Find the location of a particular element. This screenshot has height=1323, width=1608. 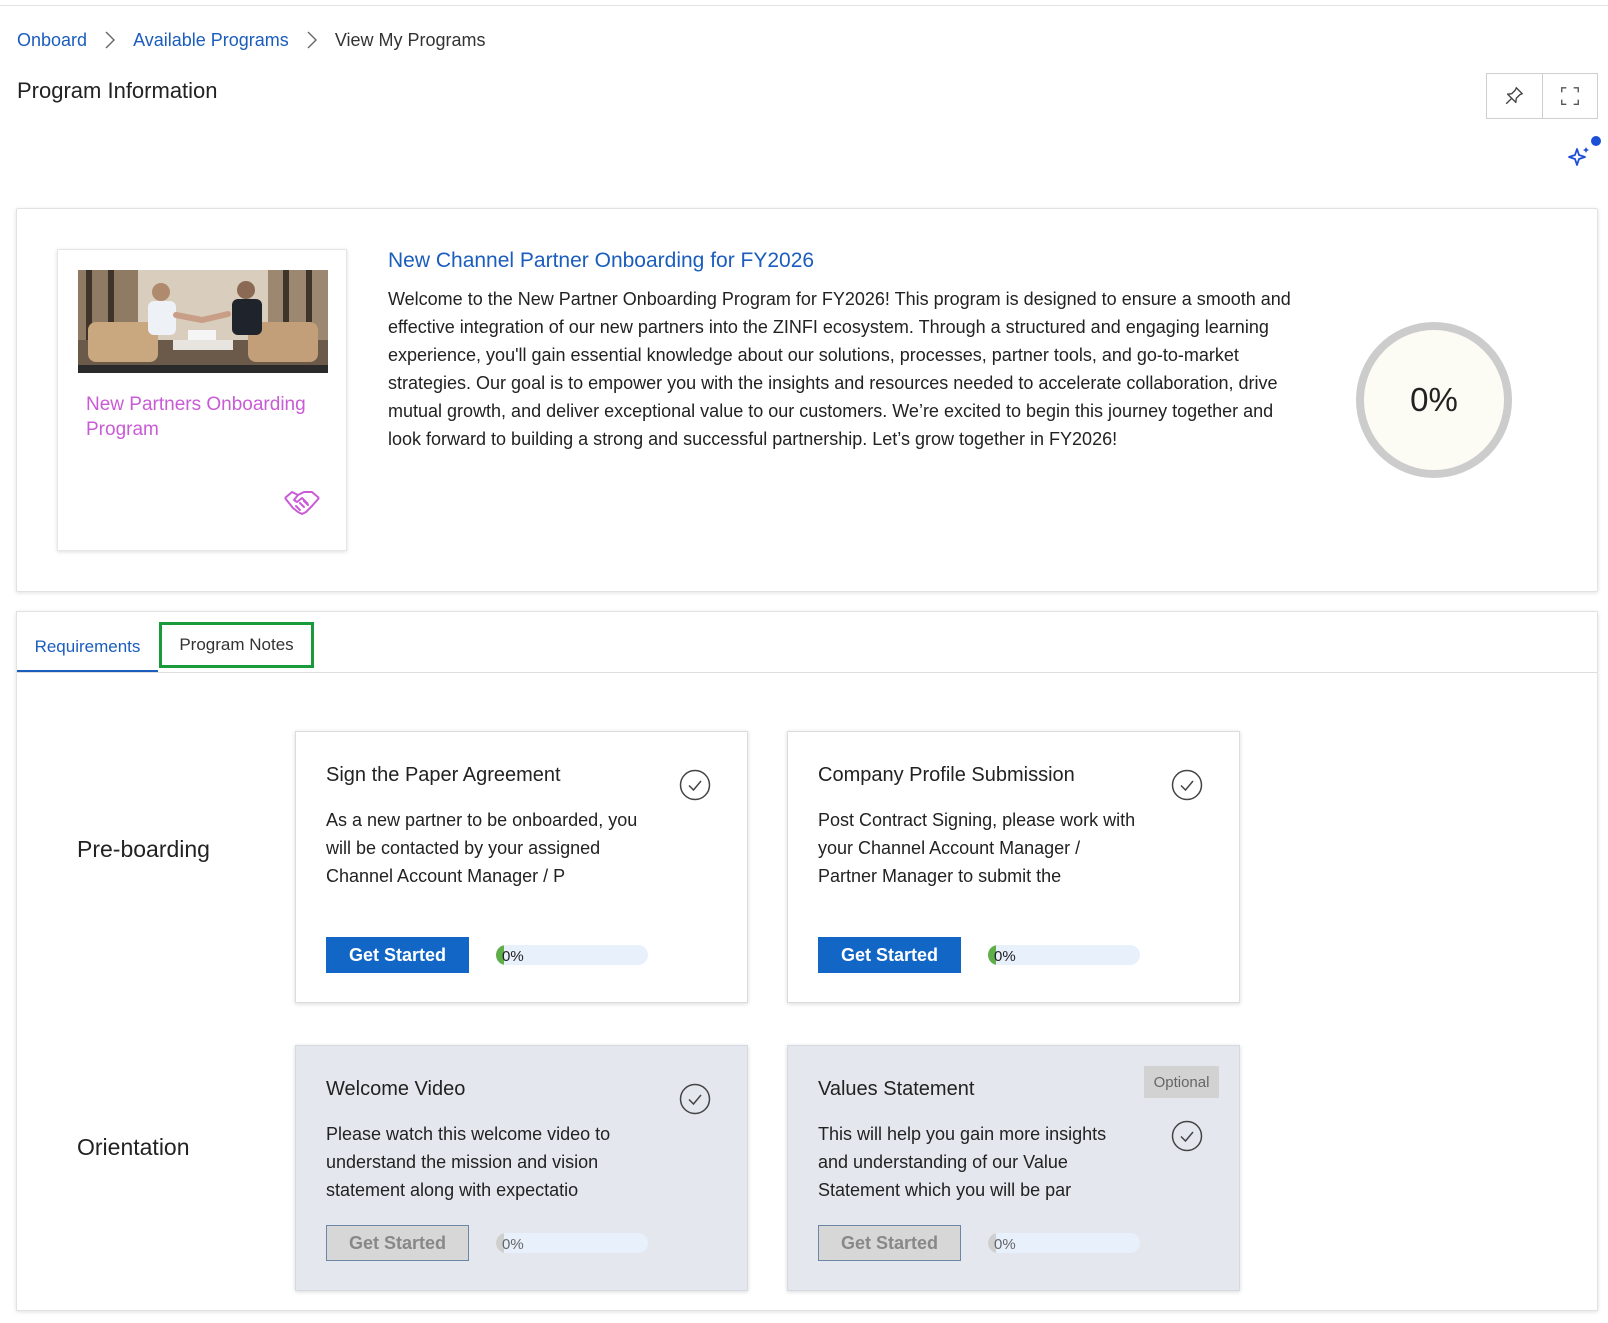

program-image is located at coordinates (203, 321).